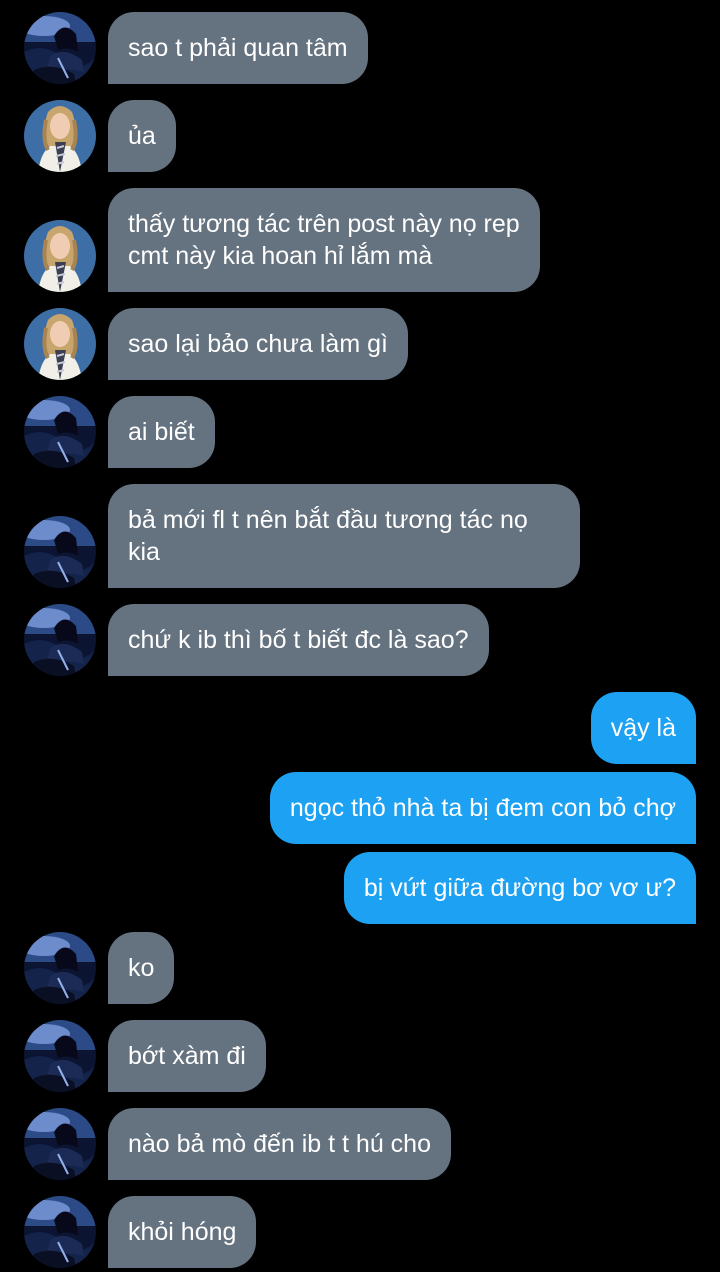  Describe the element at coordinates (238, 48) in the screenshot. I see `message-bubble-incoming: sao t phải quan tâm` at that location.